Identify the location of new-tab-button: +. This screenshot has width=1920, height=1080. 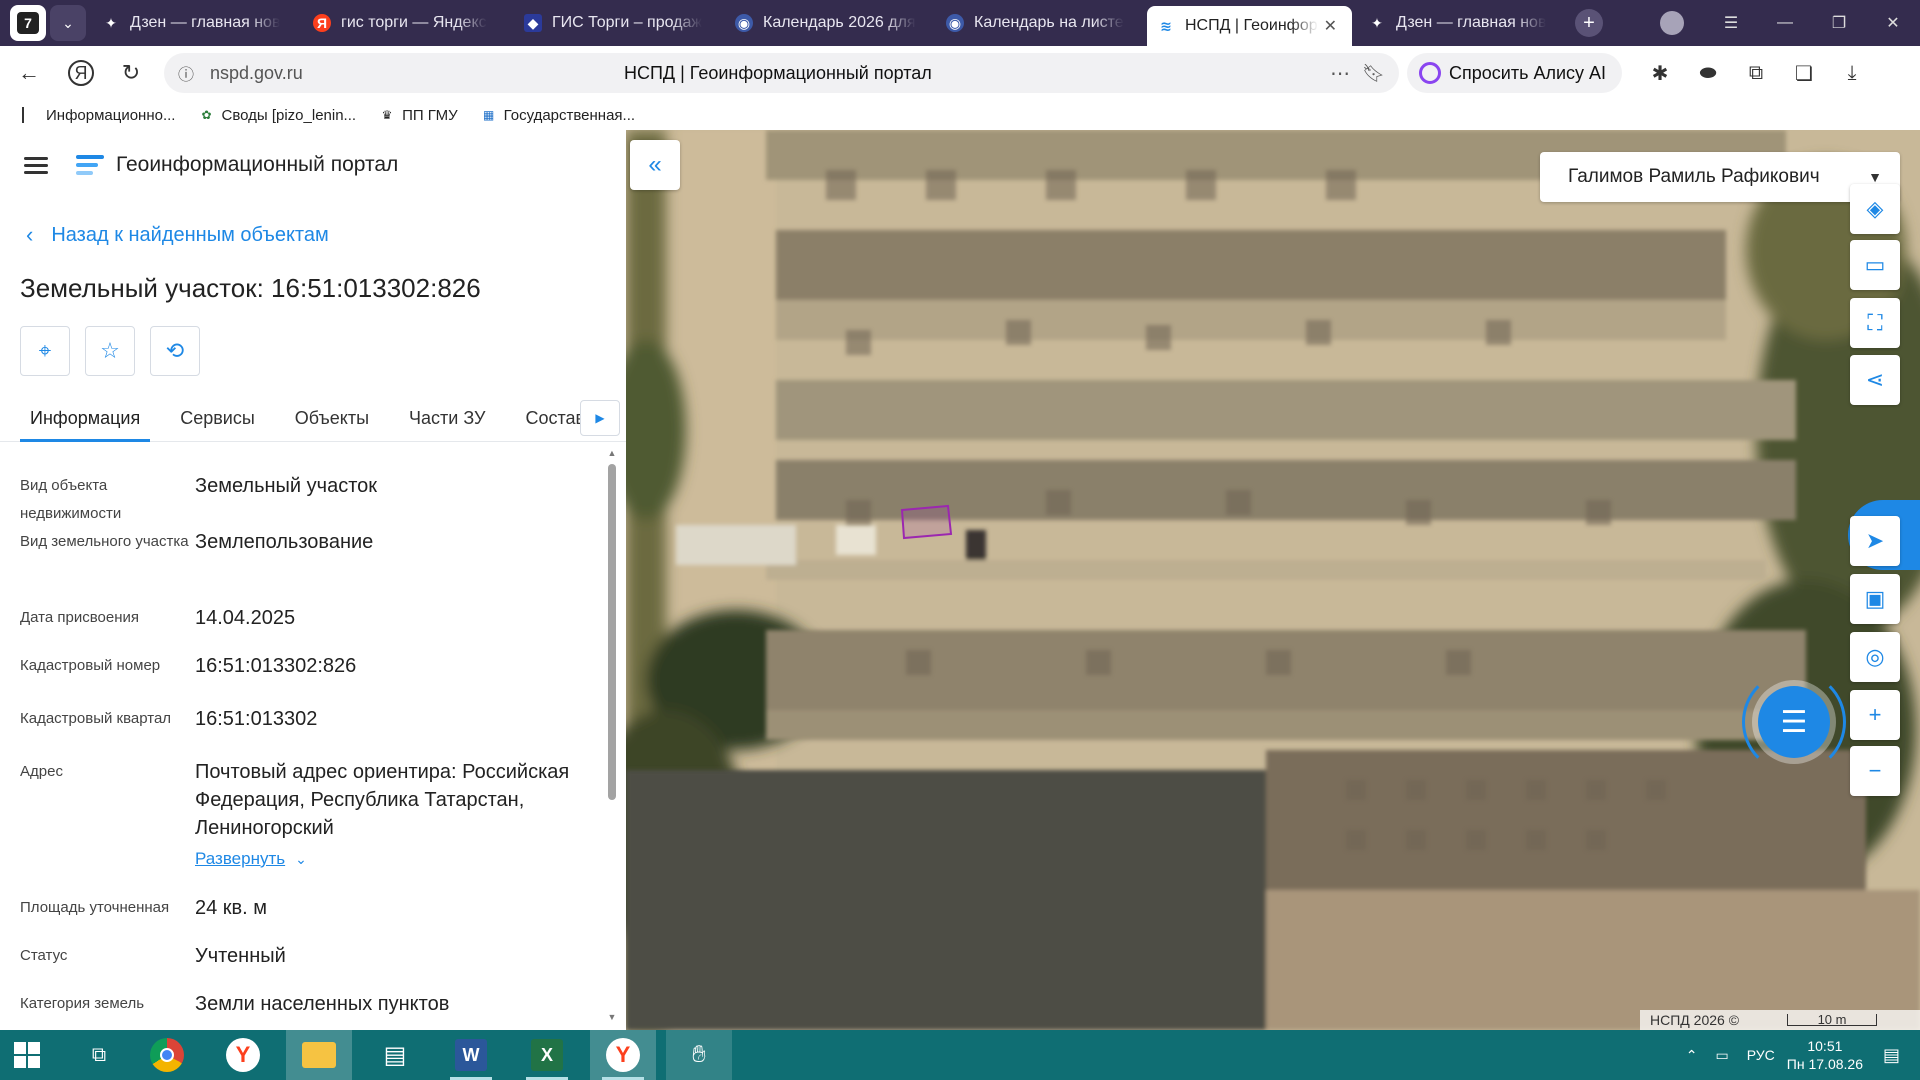
(1589, 23).